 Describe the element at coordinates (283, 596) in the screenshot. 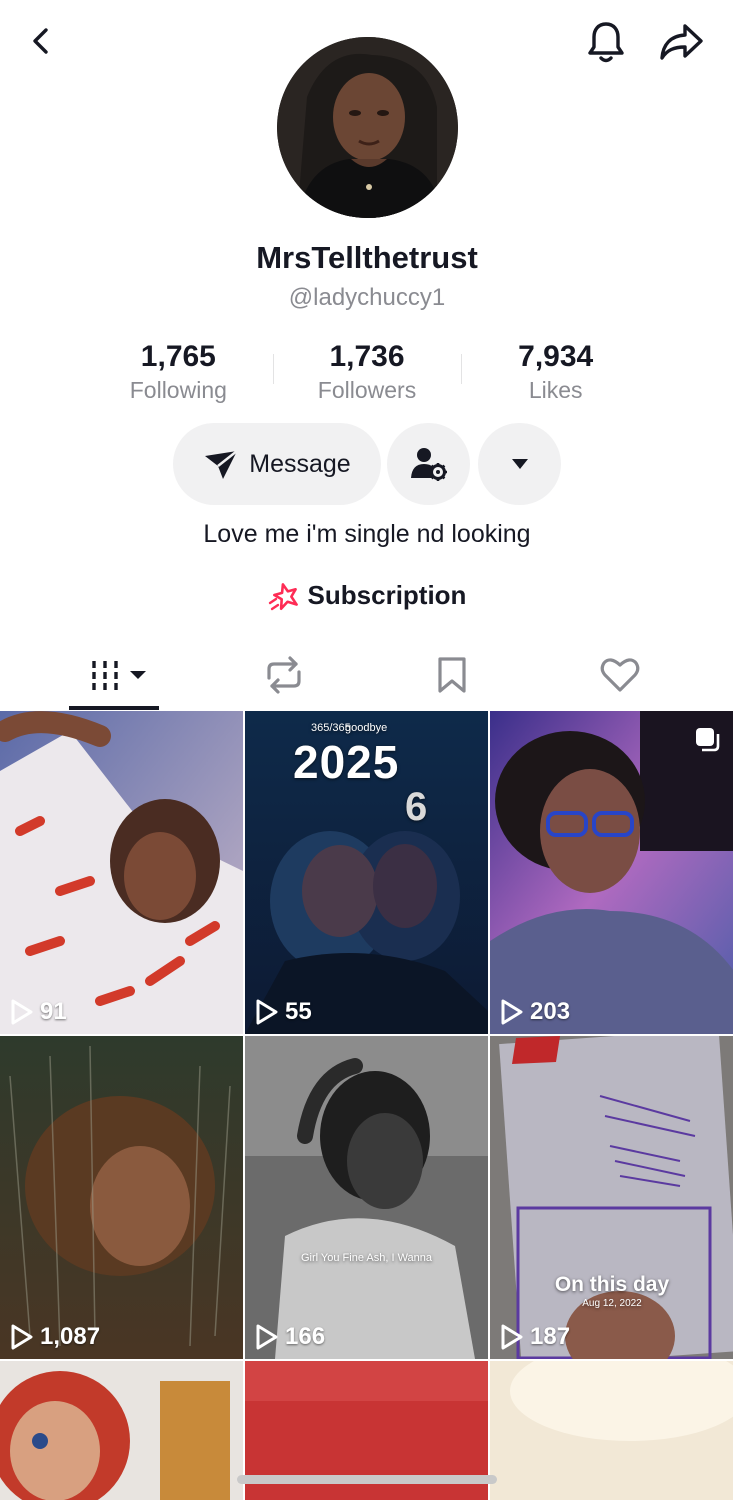

I see `star-icon` at that location.